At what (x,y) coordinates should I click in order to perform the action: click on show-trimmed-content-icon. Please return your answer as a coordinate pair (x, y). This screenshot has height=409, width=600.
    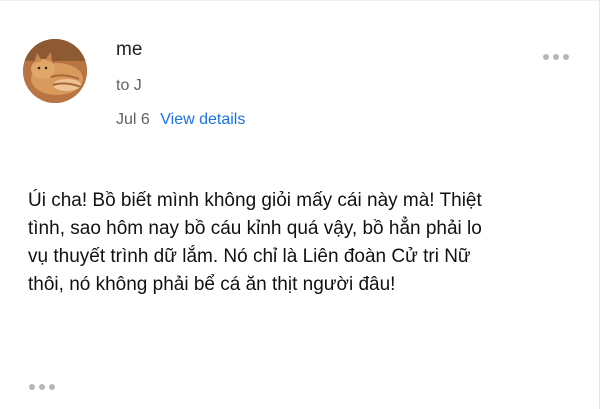
    Looking at the image, I should click on (42, 387).